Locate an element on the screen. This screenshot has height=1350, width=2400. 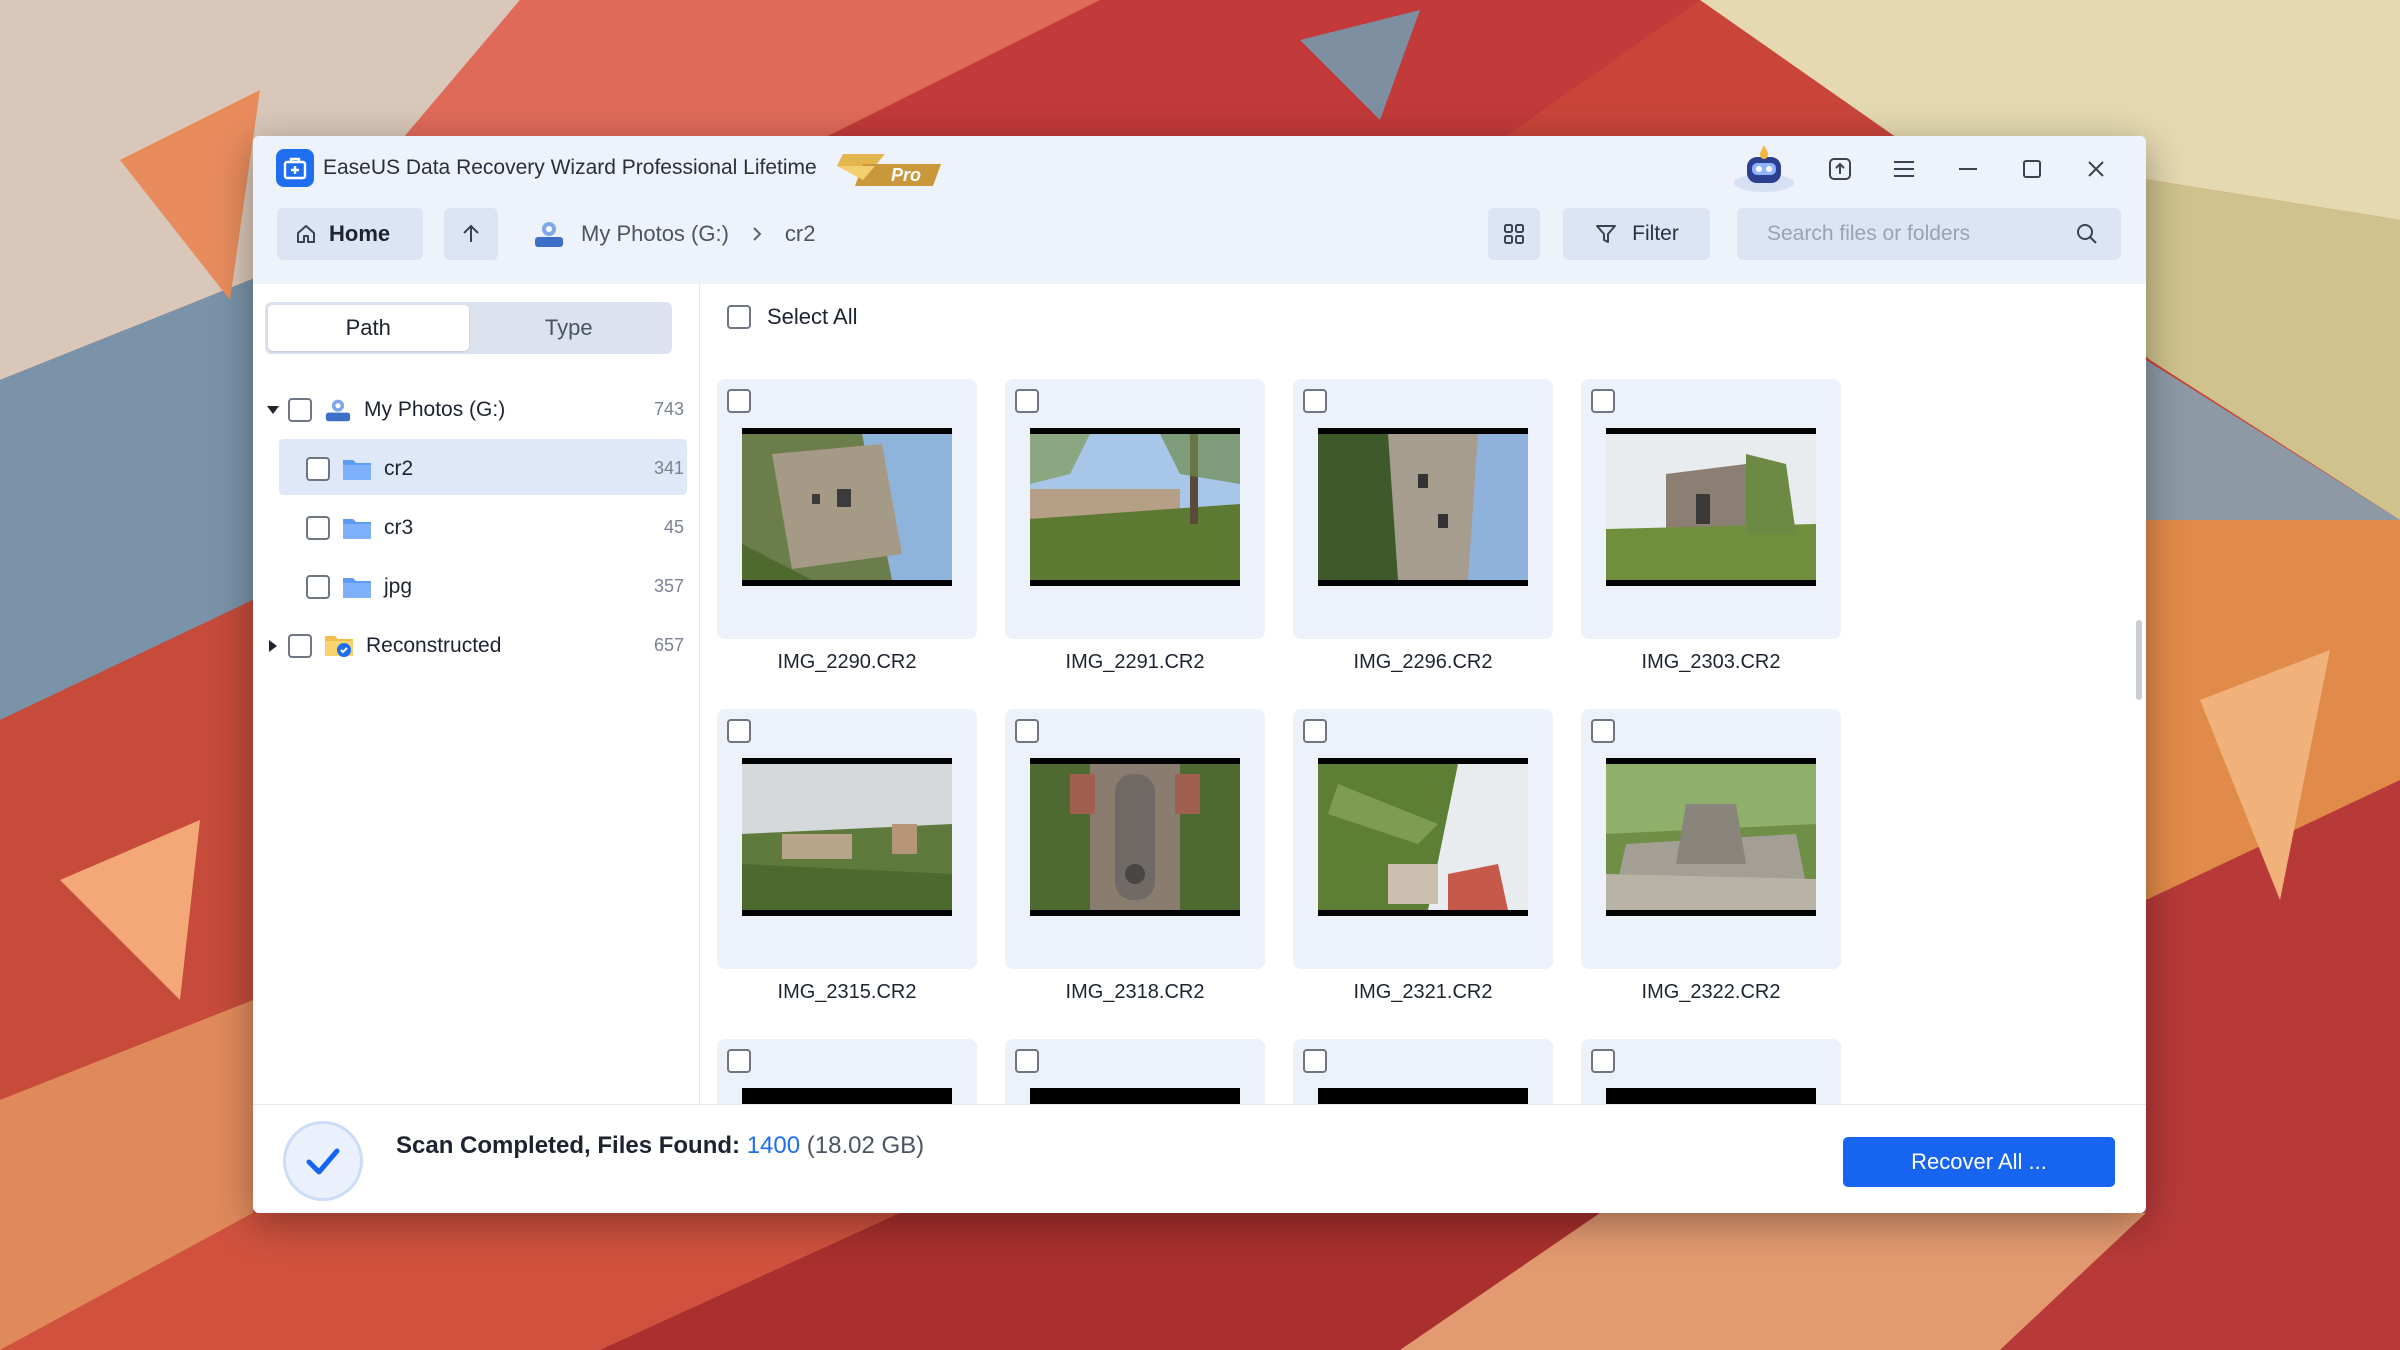
select-all-checkbox is located at coordinates (739, 317).